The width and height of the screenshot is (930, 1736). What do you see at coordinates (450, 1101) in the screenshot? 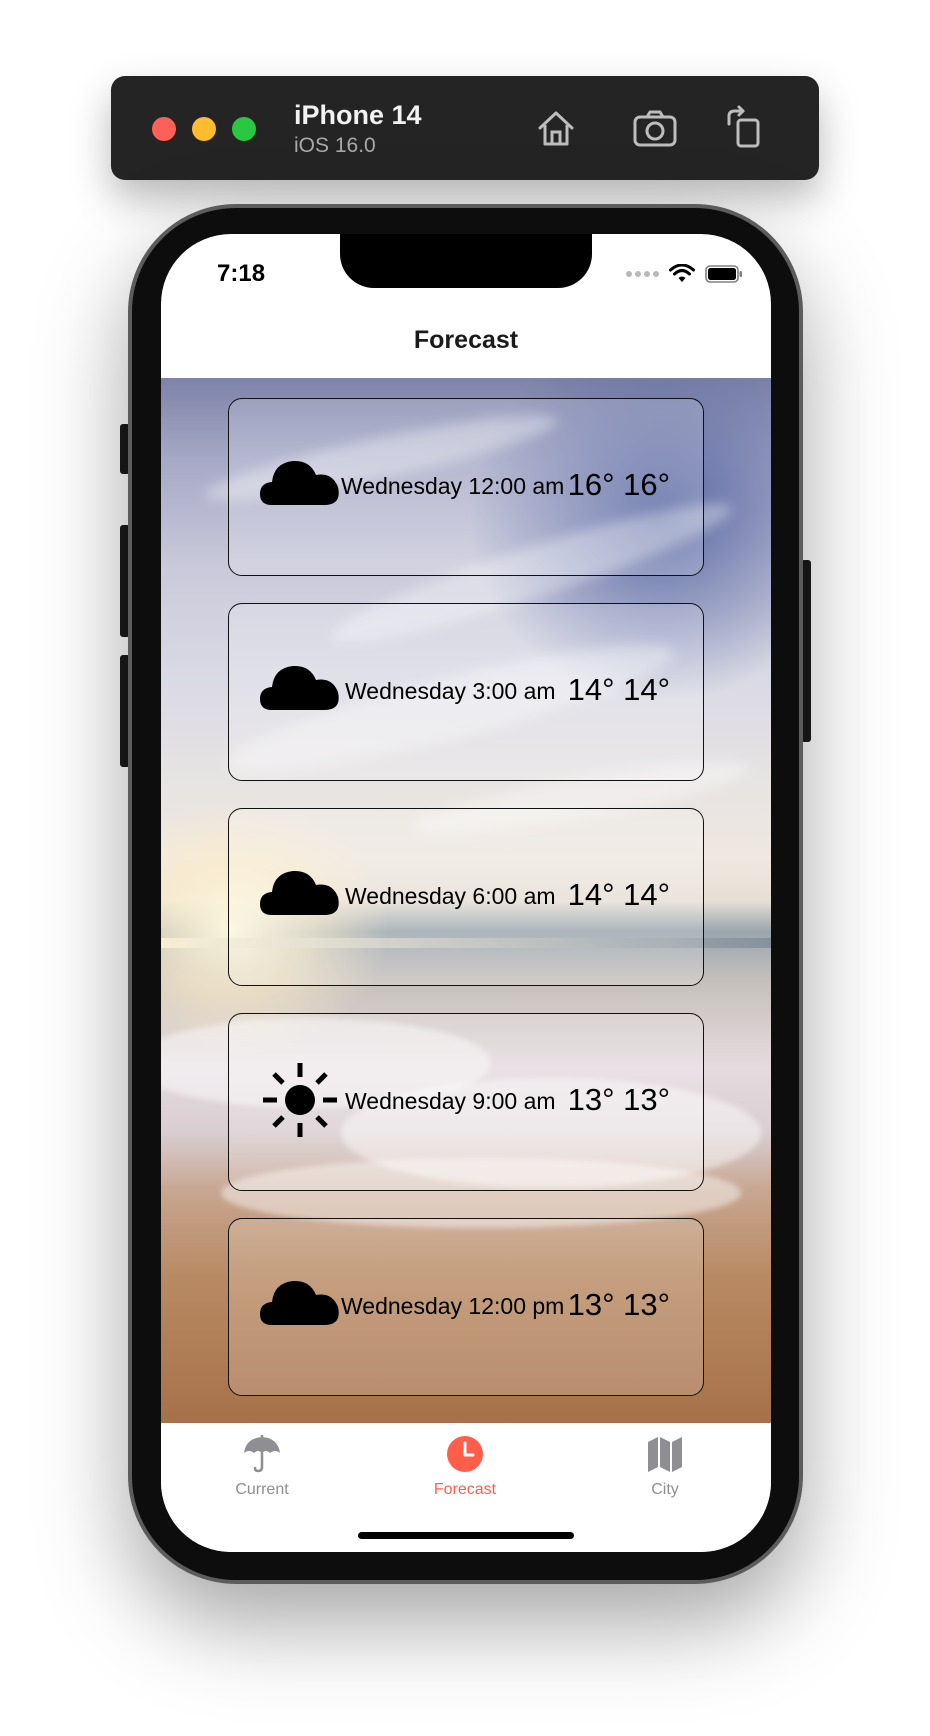
I see `forecast-time-label: Wednesday 9:00 am` at bounding box center [450, 1101].